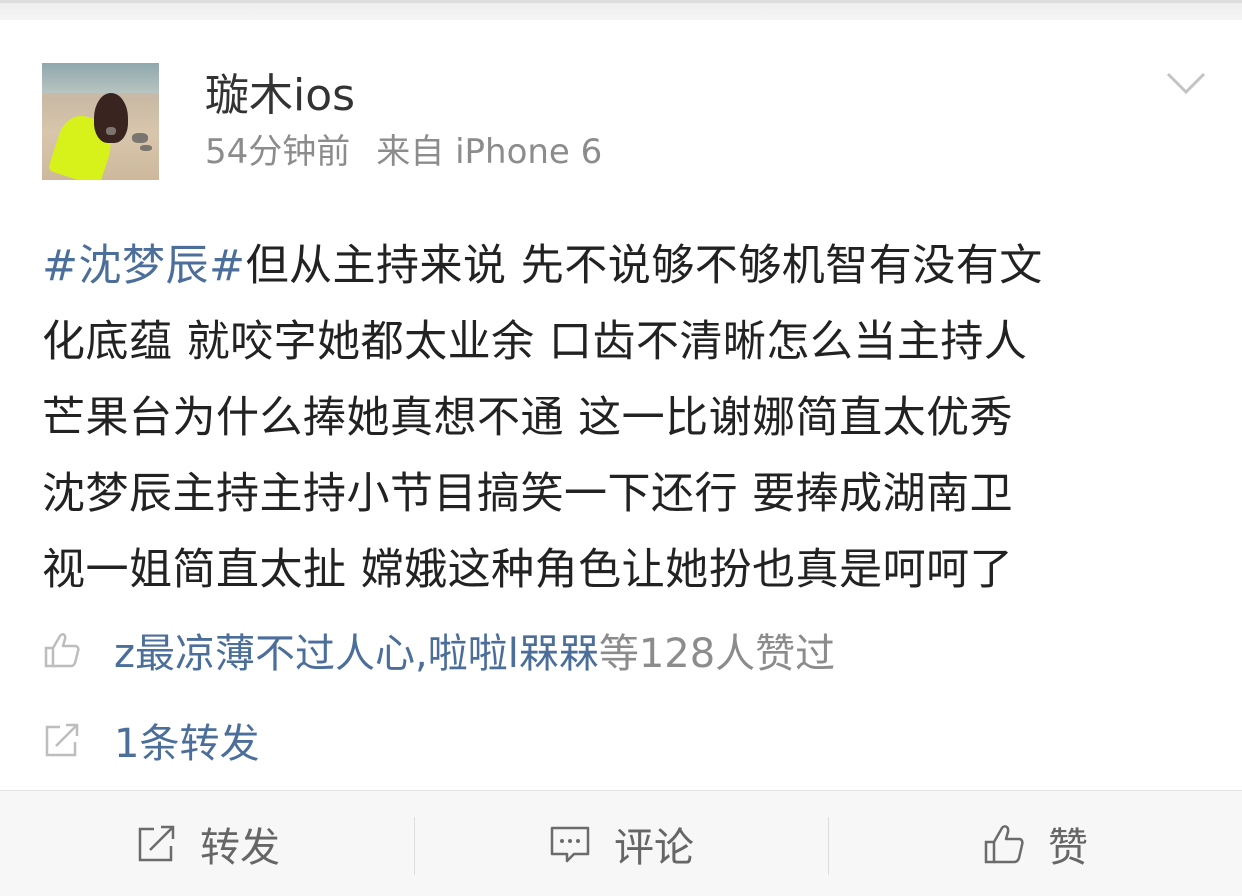 This screenshot has width=1242, height=896. I want to click on username: 璇木ios, so click(280, 96).